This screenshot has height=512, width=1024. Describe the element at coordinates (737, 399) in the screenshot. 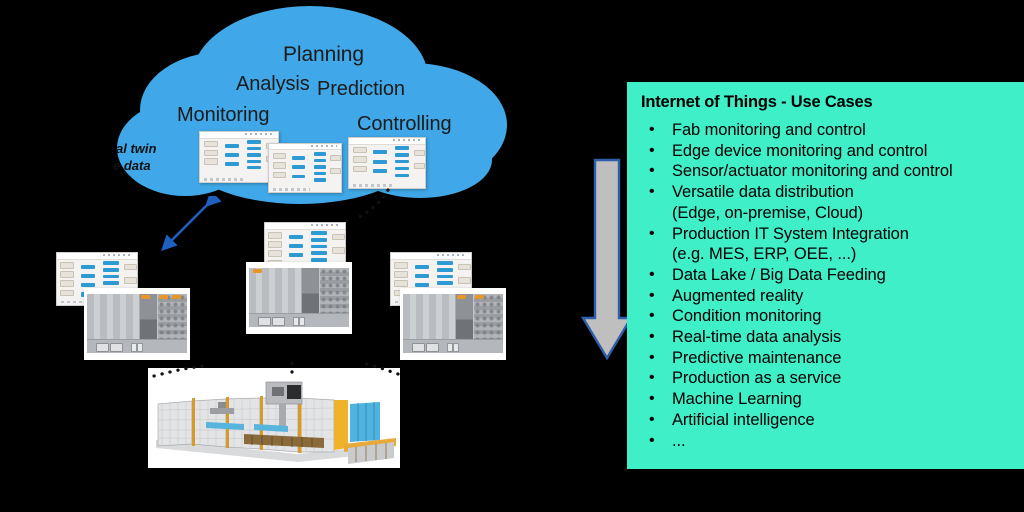

I see `usecase-item-label: Machine Learning` at that location.